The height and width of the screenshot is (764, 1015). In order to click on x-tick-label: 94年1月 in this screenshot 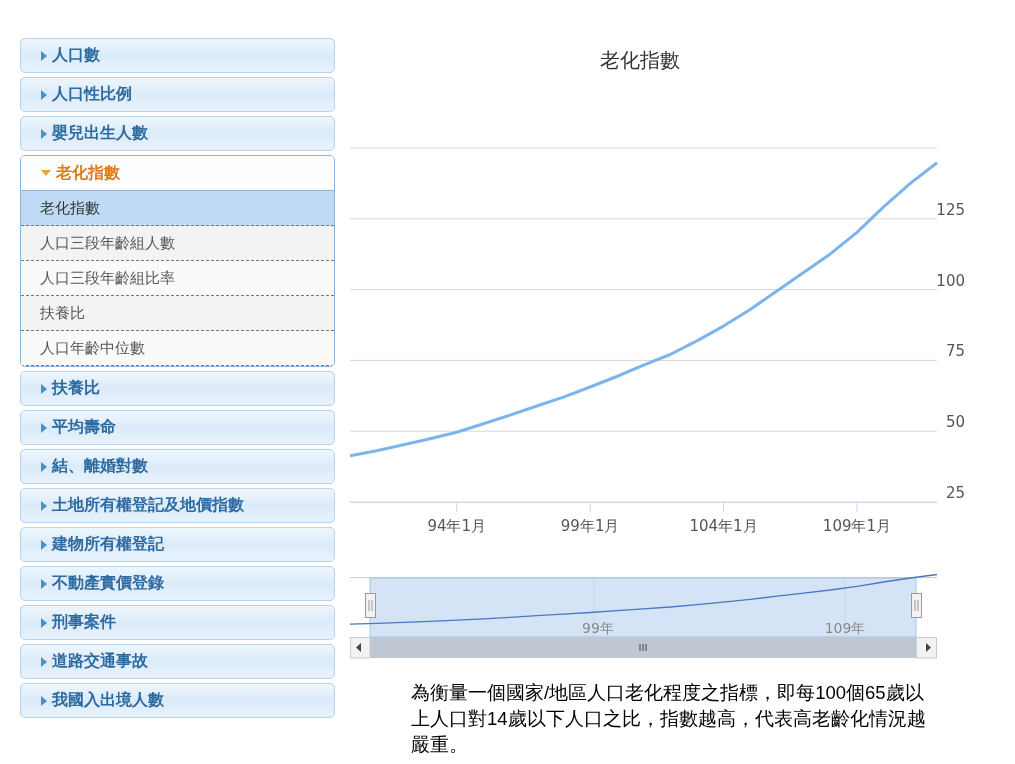, I will do `click(457, 526)`.